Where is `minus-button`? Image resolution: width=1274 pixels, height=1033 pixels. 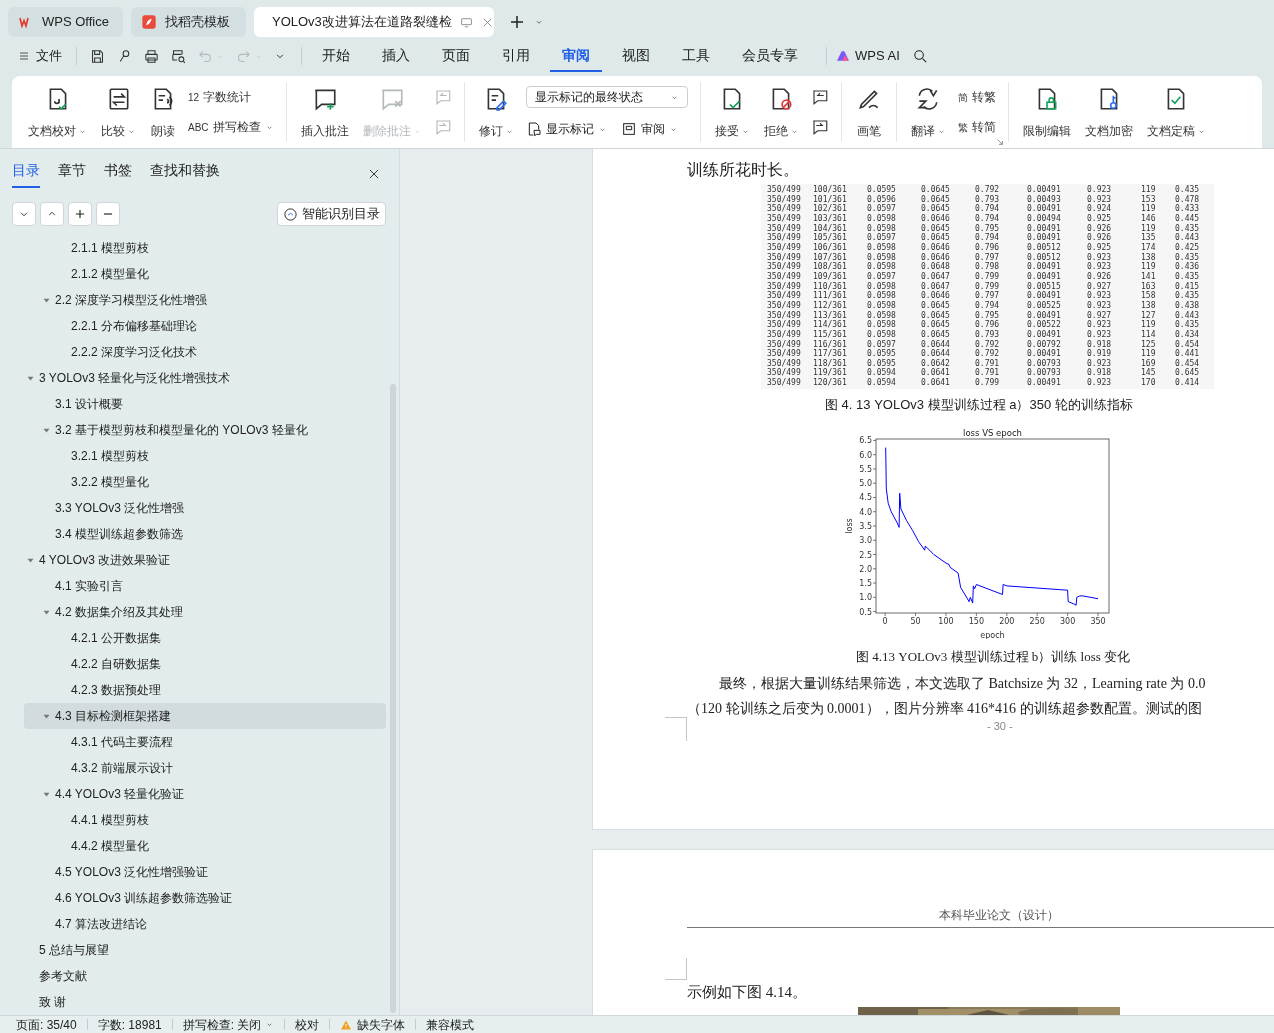 minus-button is located at coordinates (108, 214).